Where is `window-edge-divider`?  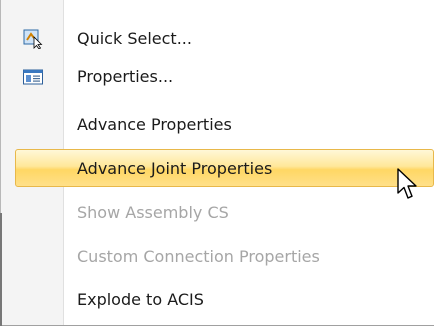
window-edge-divider is located at coordinates (1, 269).